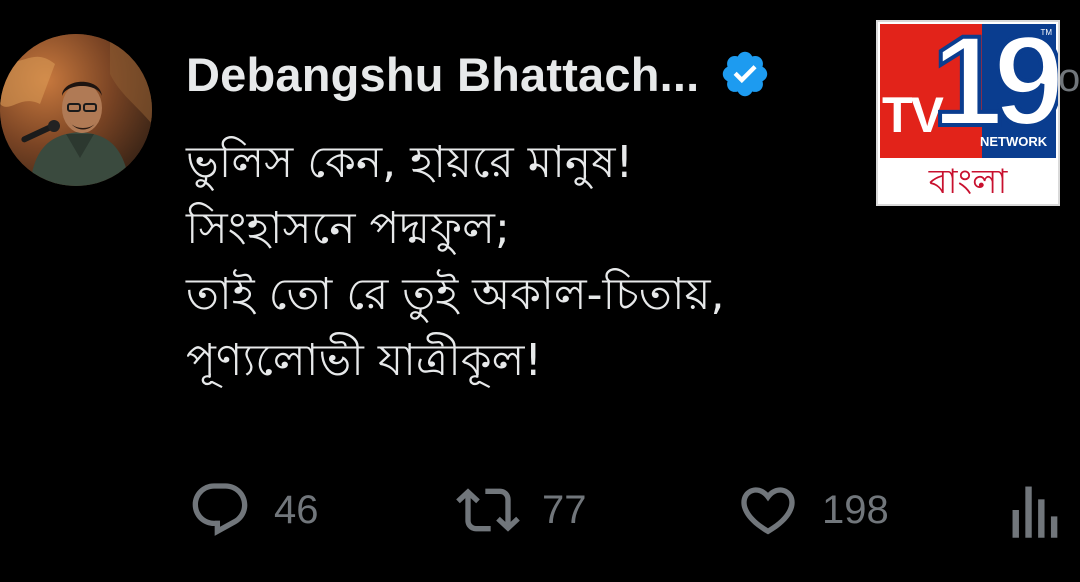  I want to click on views-bar-chart-icon, so click(1036, 510).